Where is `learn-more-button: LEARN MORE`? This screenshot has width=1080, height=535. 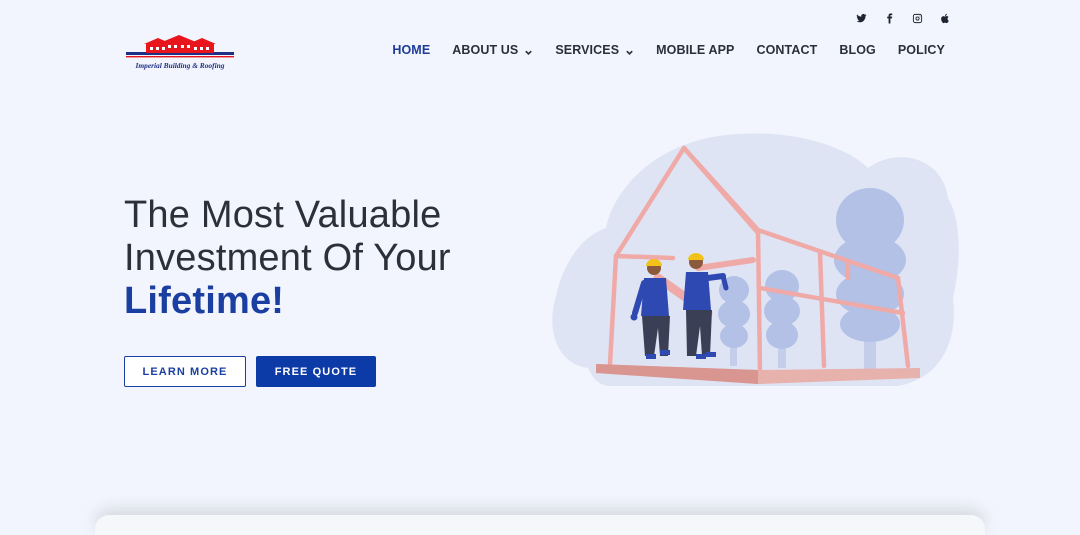
learn-more-button: LEARN MORE is located at coordinates (185, 371).